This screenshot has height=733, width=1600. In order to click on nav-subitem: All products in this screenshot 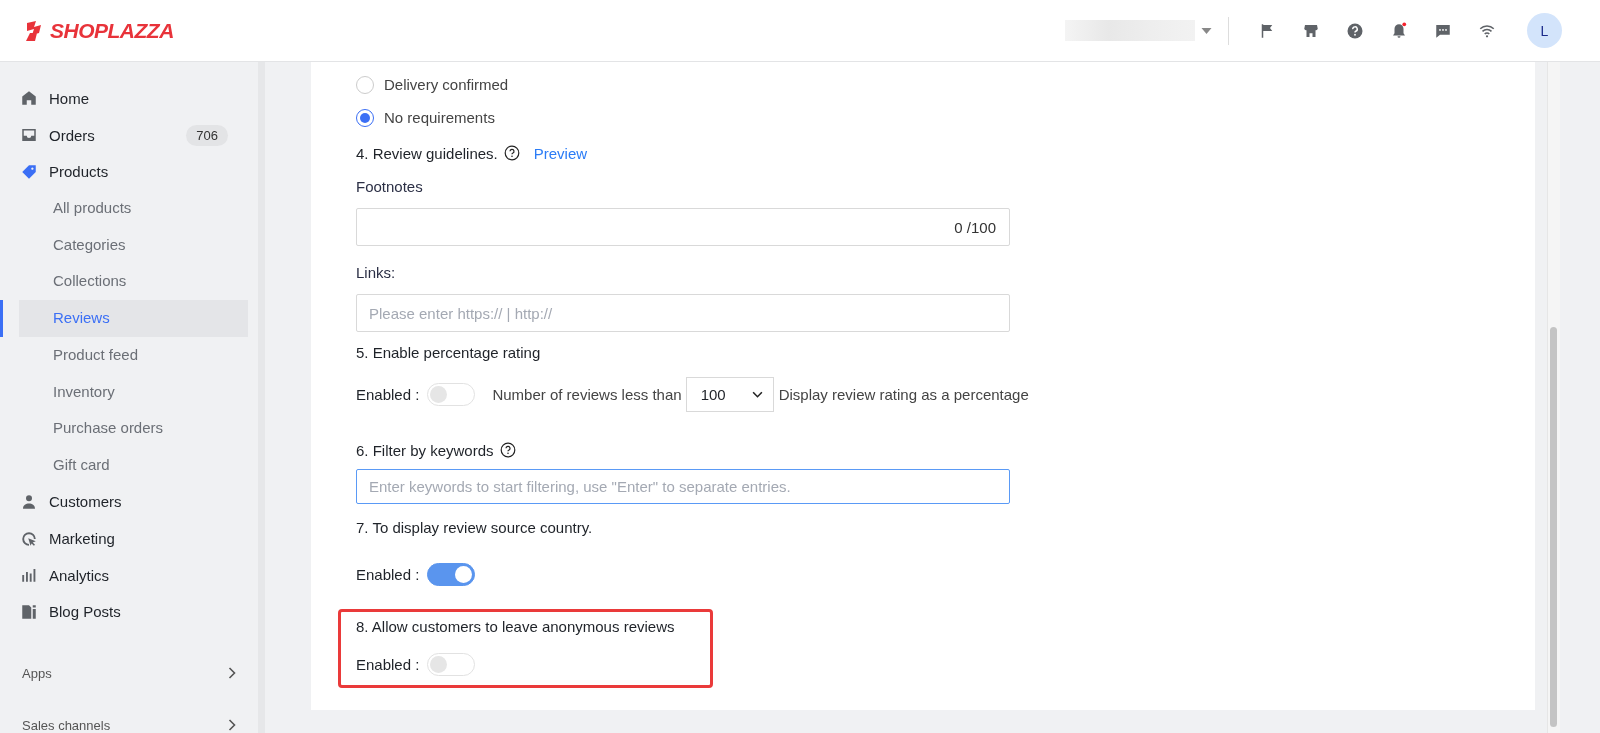, I will do `click(124, 208)`.